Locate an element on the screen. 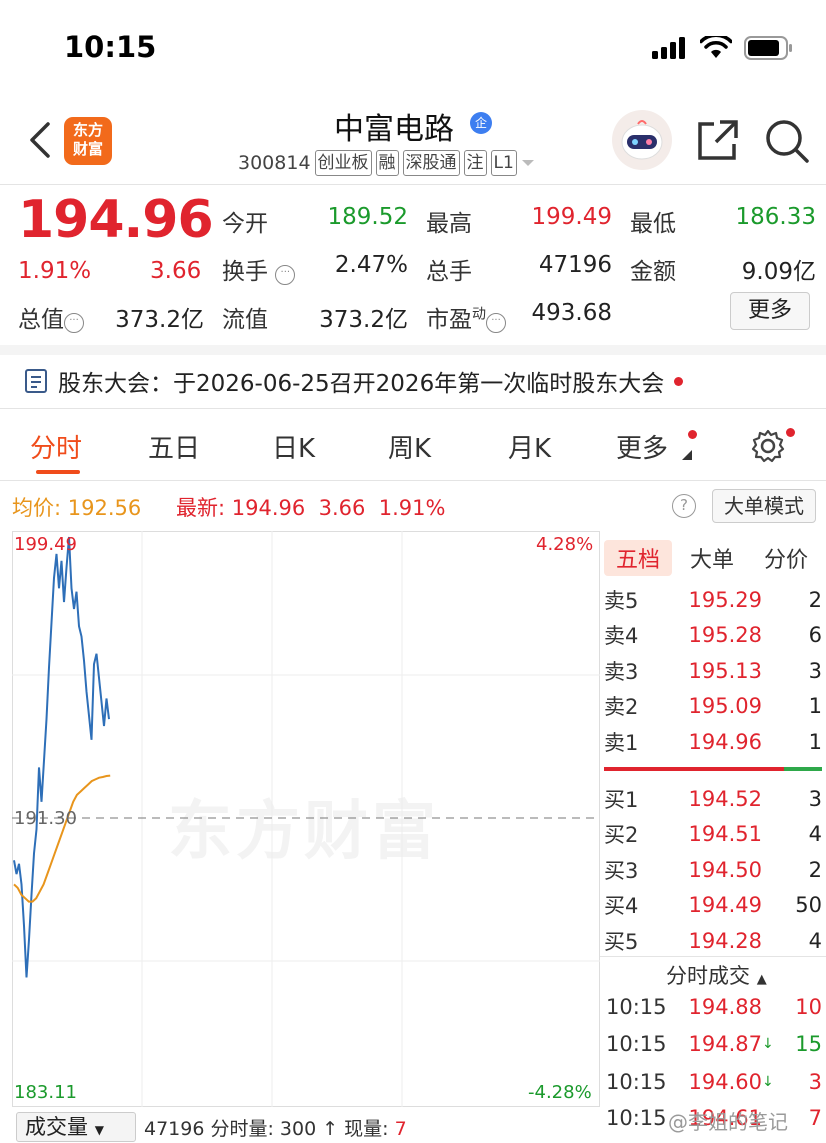 Image resolution: width=826 pixels, height=1143 pixels. ask-vol: 6 is located at coordinates (815, 635).